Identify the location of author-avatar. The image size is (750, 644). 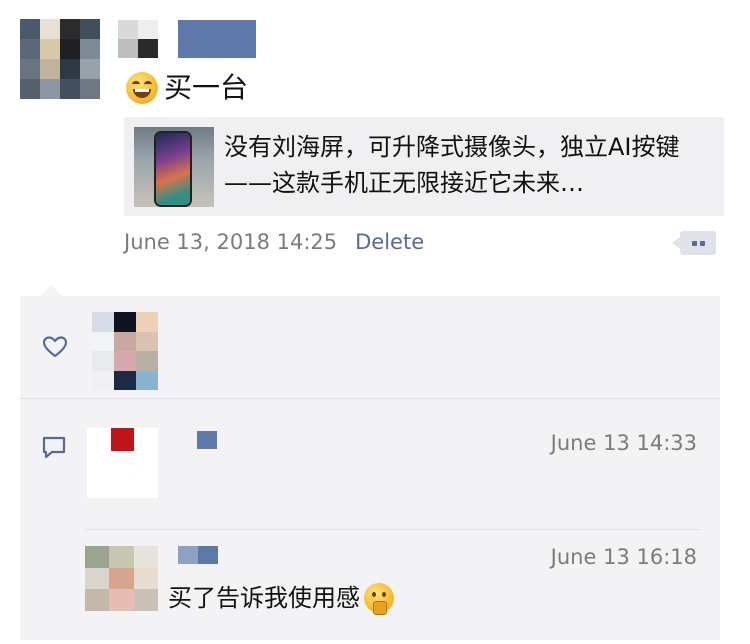
(60, 59).